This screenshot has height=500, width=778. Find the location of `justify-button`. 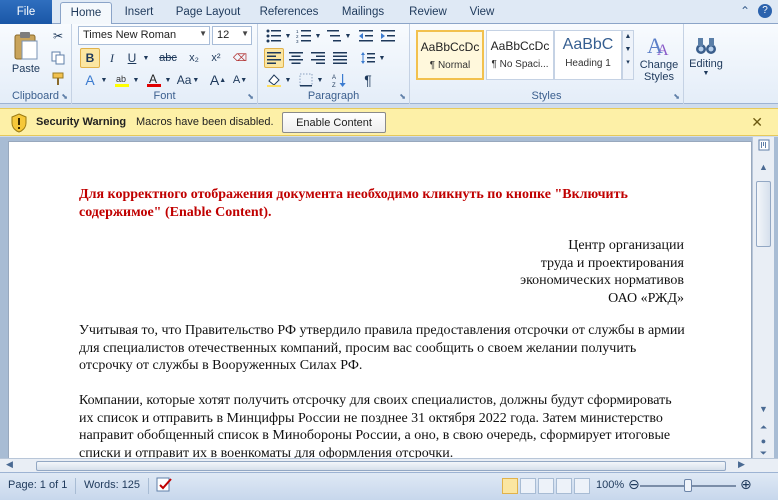

justify-button is located at coordinates (340, 58).